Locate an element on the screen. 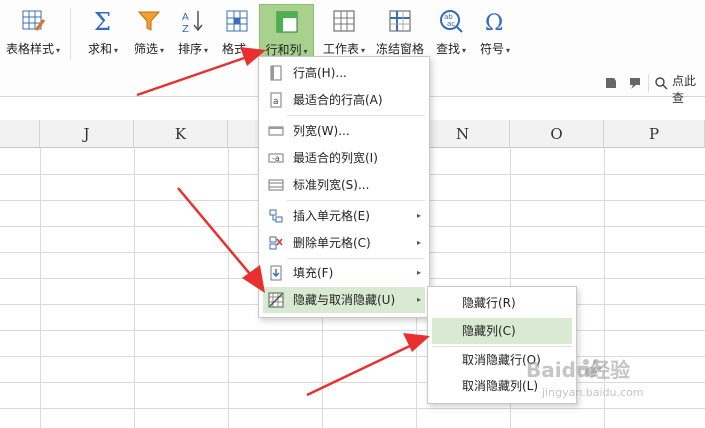 The height and width of the screenshot is (428, 705). best-fit-row-icon: a is located at coordinates (276, 100).